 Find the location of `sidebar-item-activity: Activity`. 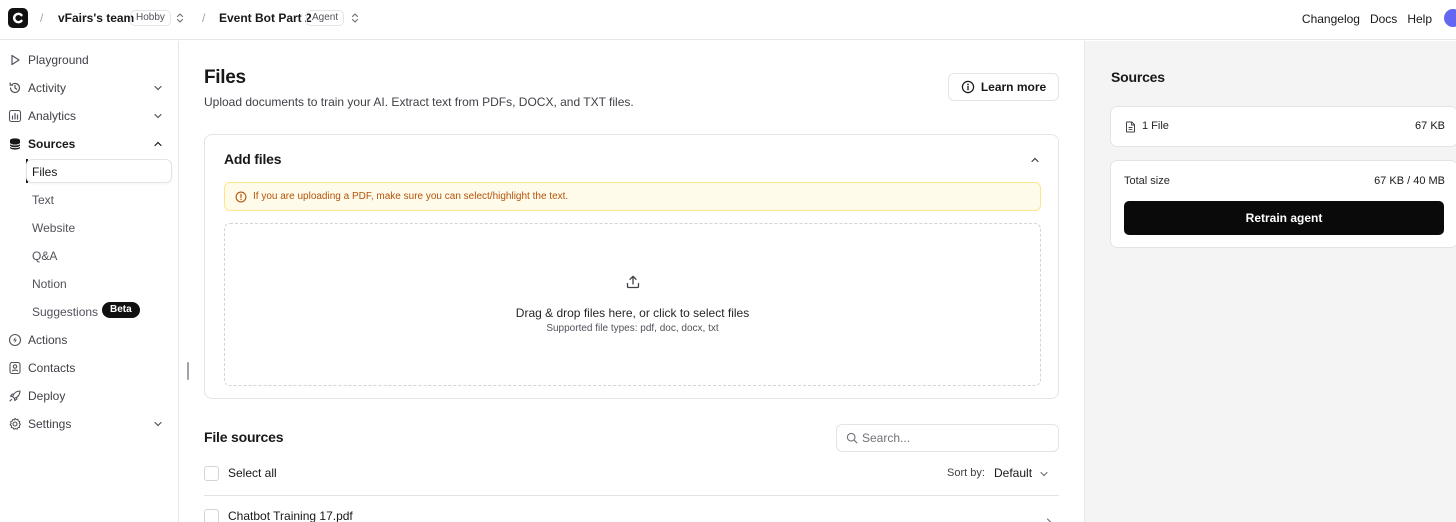

sidebar-item-activity: Activity is located at coordinates (89, 88).